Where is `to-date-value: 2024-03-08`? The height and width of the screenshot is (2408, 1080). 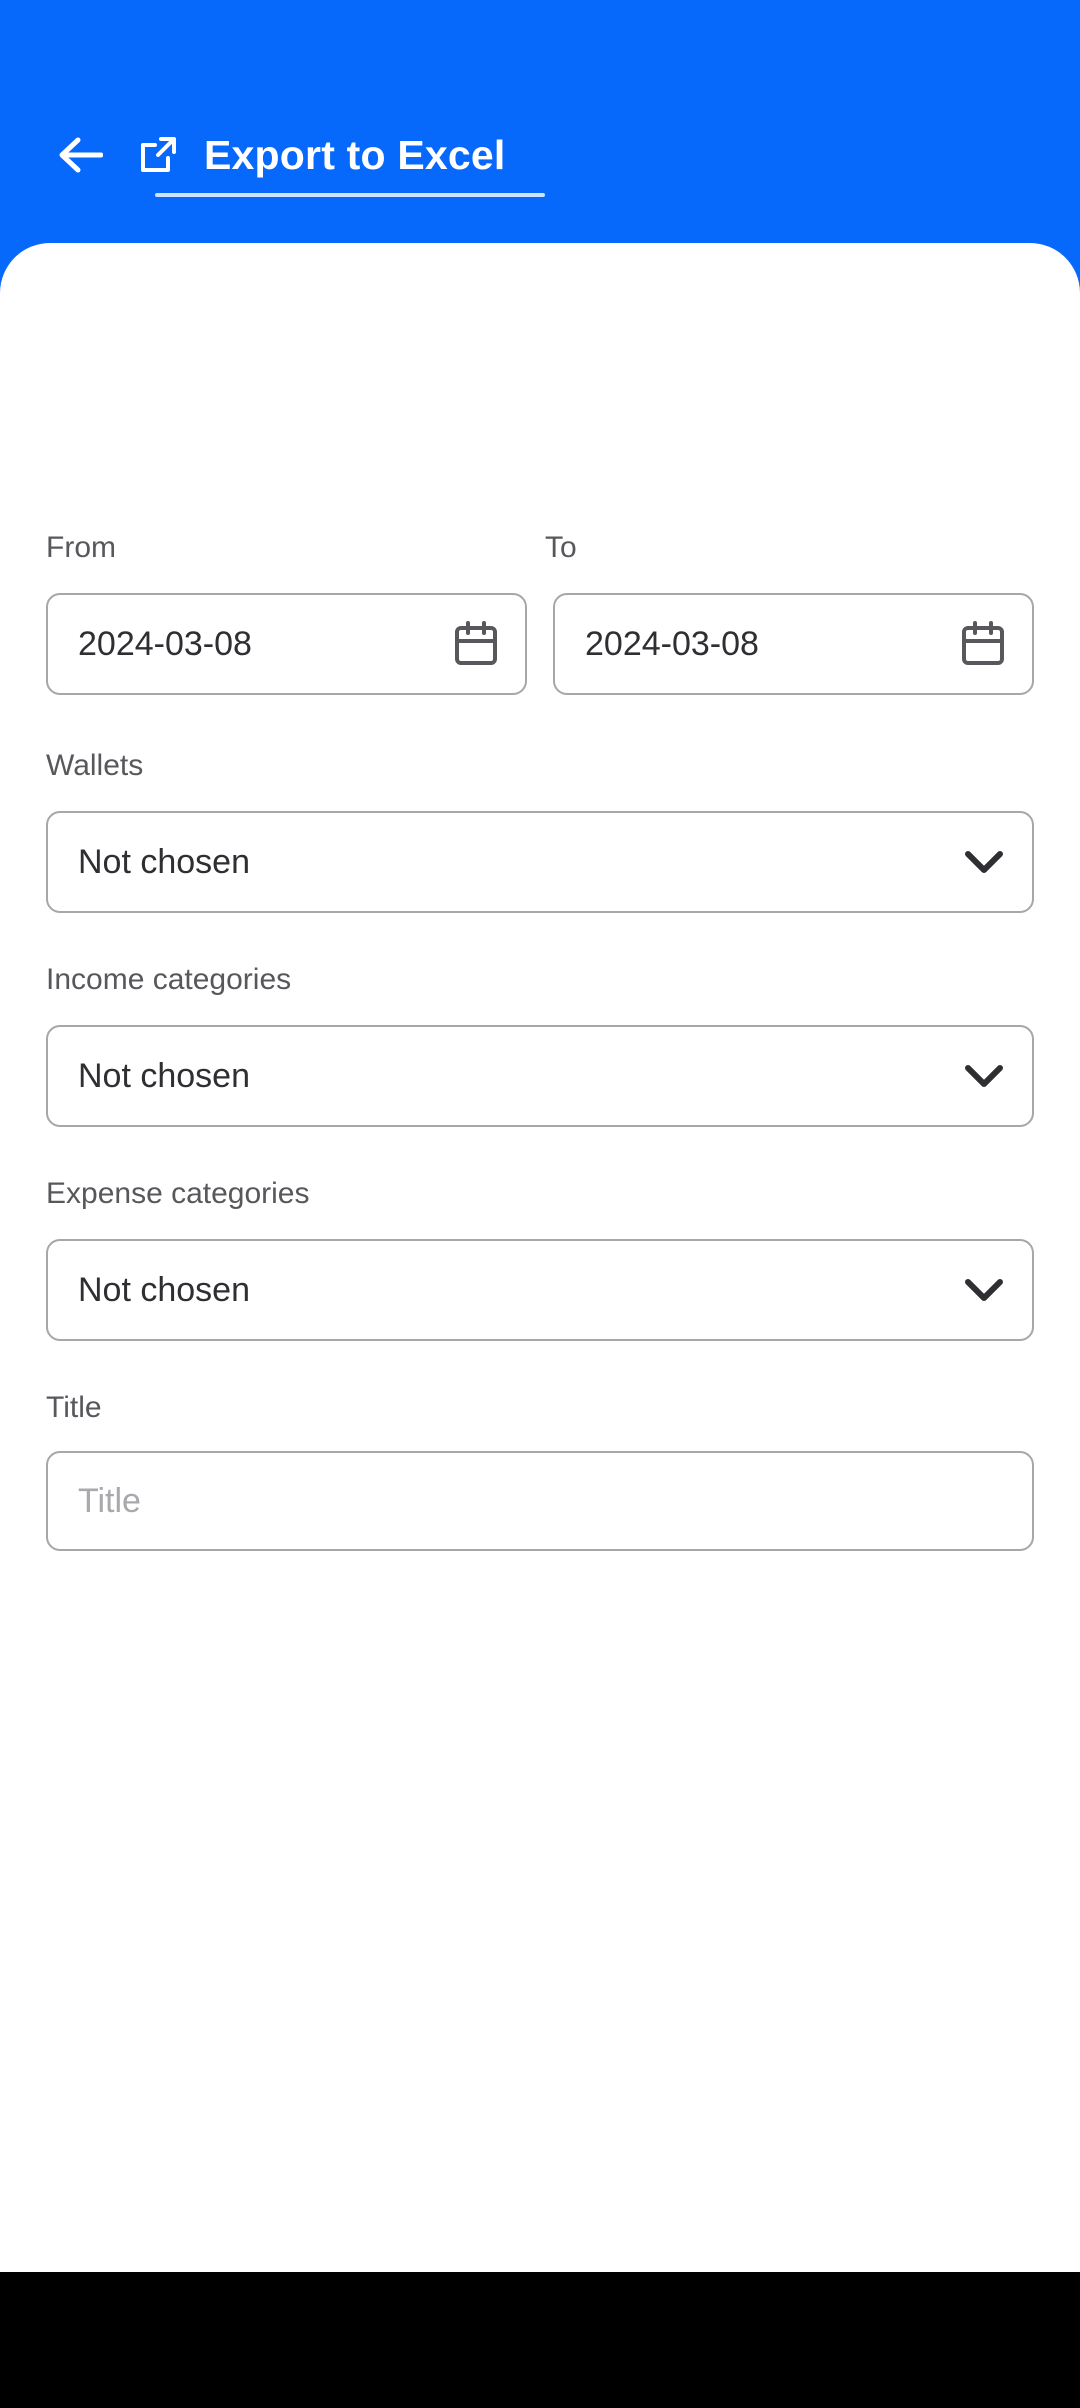
to-date-value: 2024-03-08 is located at coordinates (672, 643).